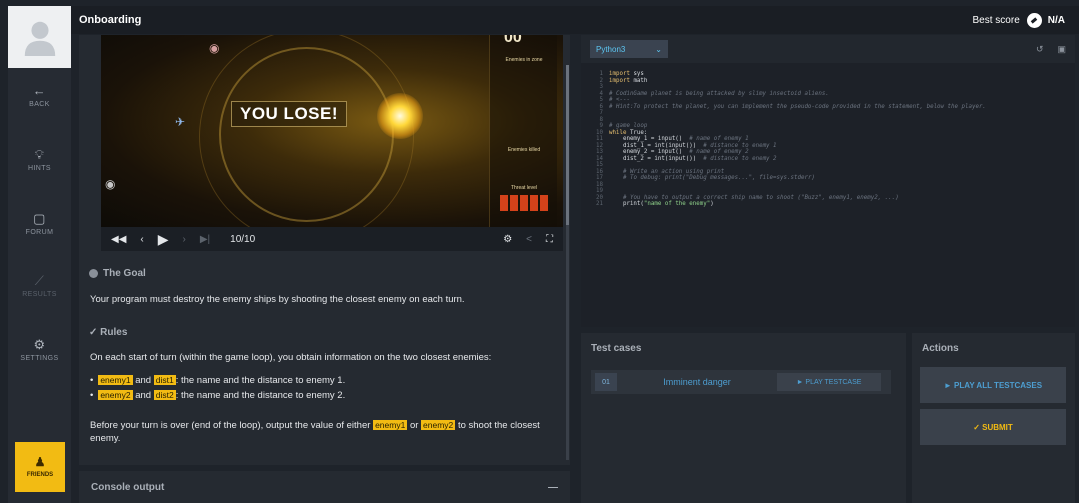 The width and height of the screenshot is (1079, 503). Describe the element at coordinates (575, 20) in the screenshot. I see `header: Onboarding Best score N/A` at that location.